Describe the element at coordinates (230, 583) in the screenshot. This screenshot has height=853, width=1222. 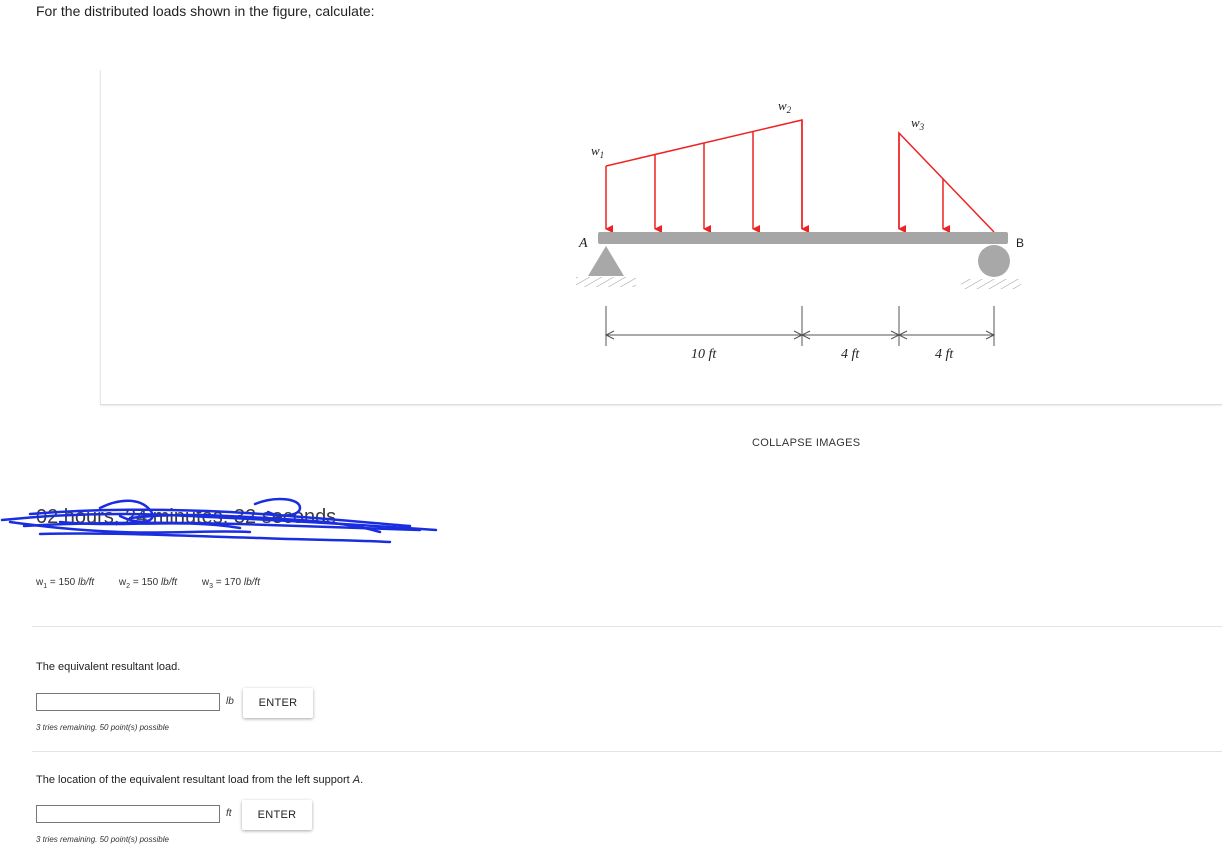
I see `variable-w3: w3 = 170 lb/ft` at that location.